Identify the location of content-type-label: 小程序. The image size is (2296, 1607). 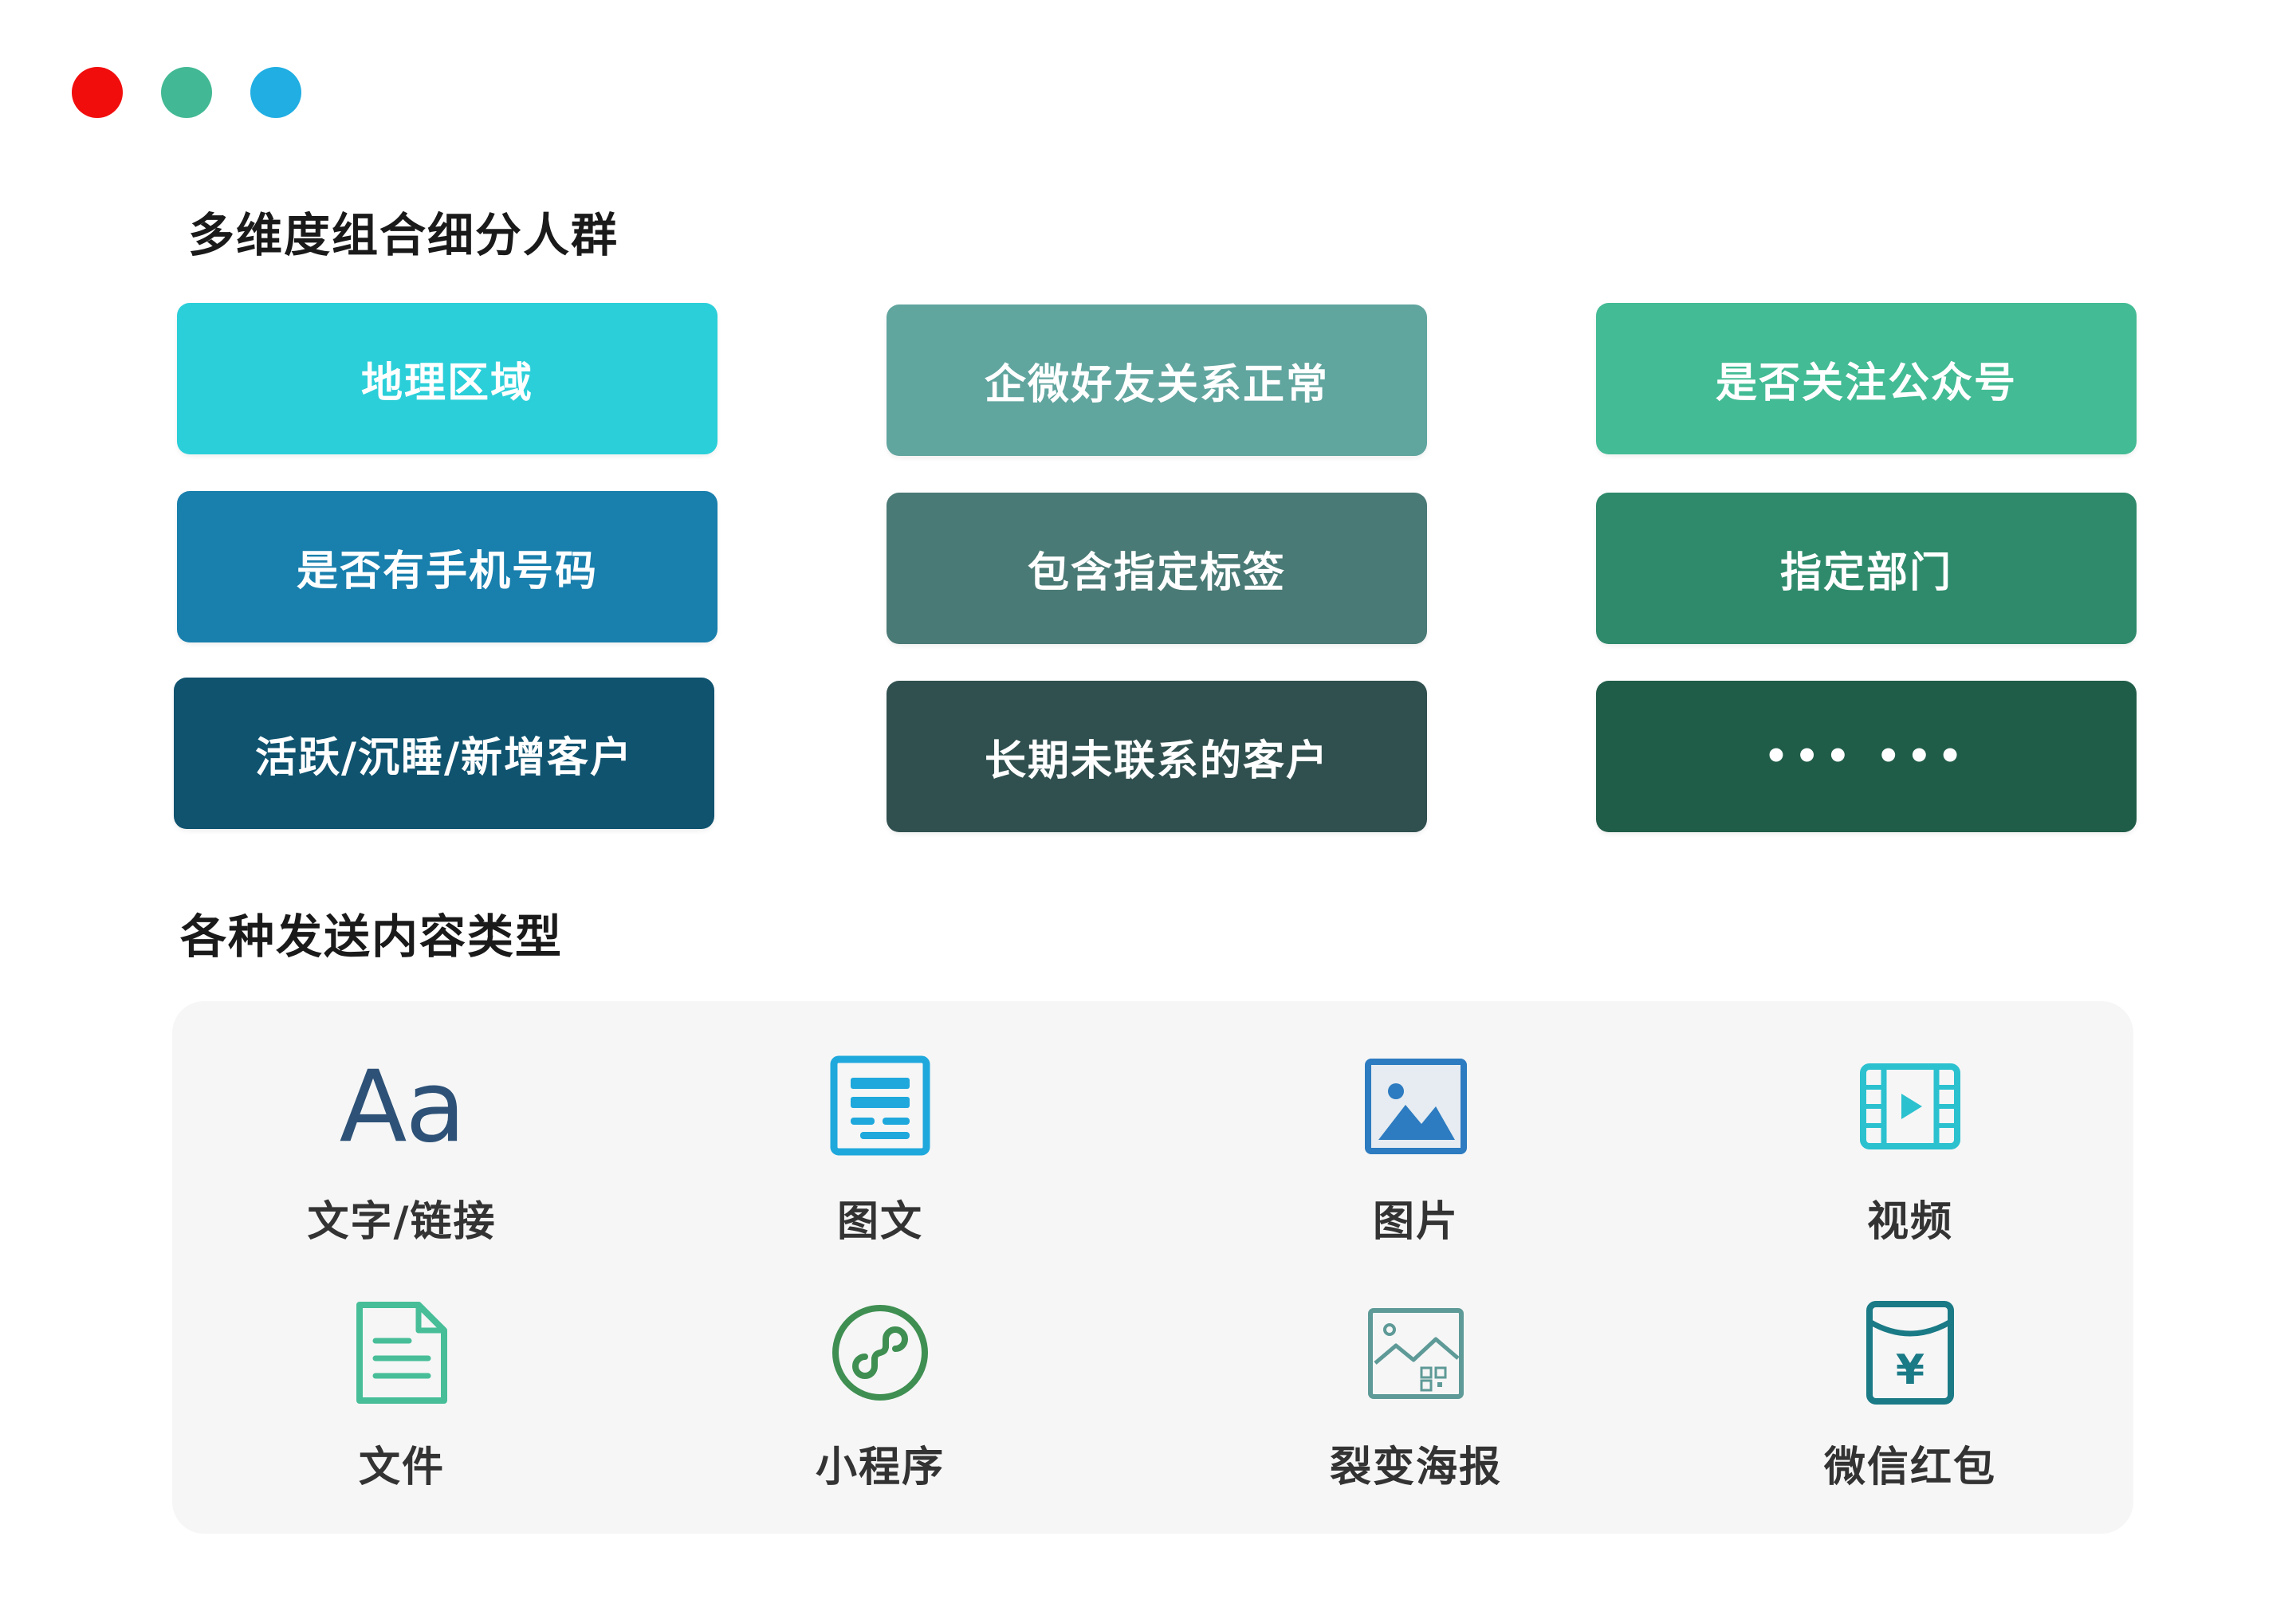
(880, 1468).